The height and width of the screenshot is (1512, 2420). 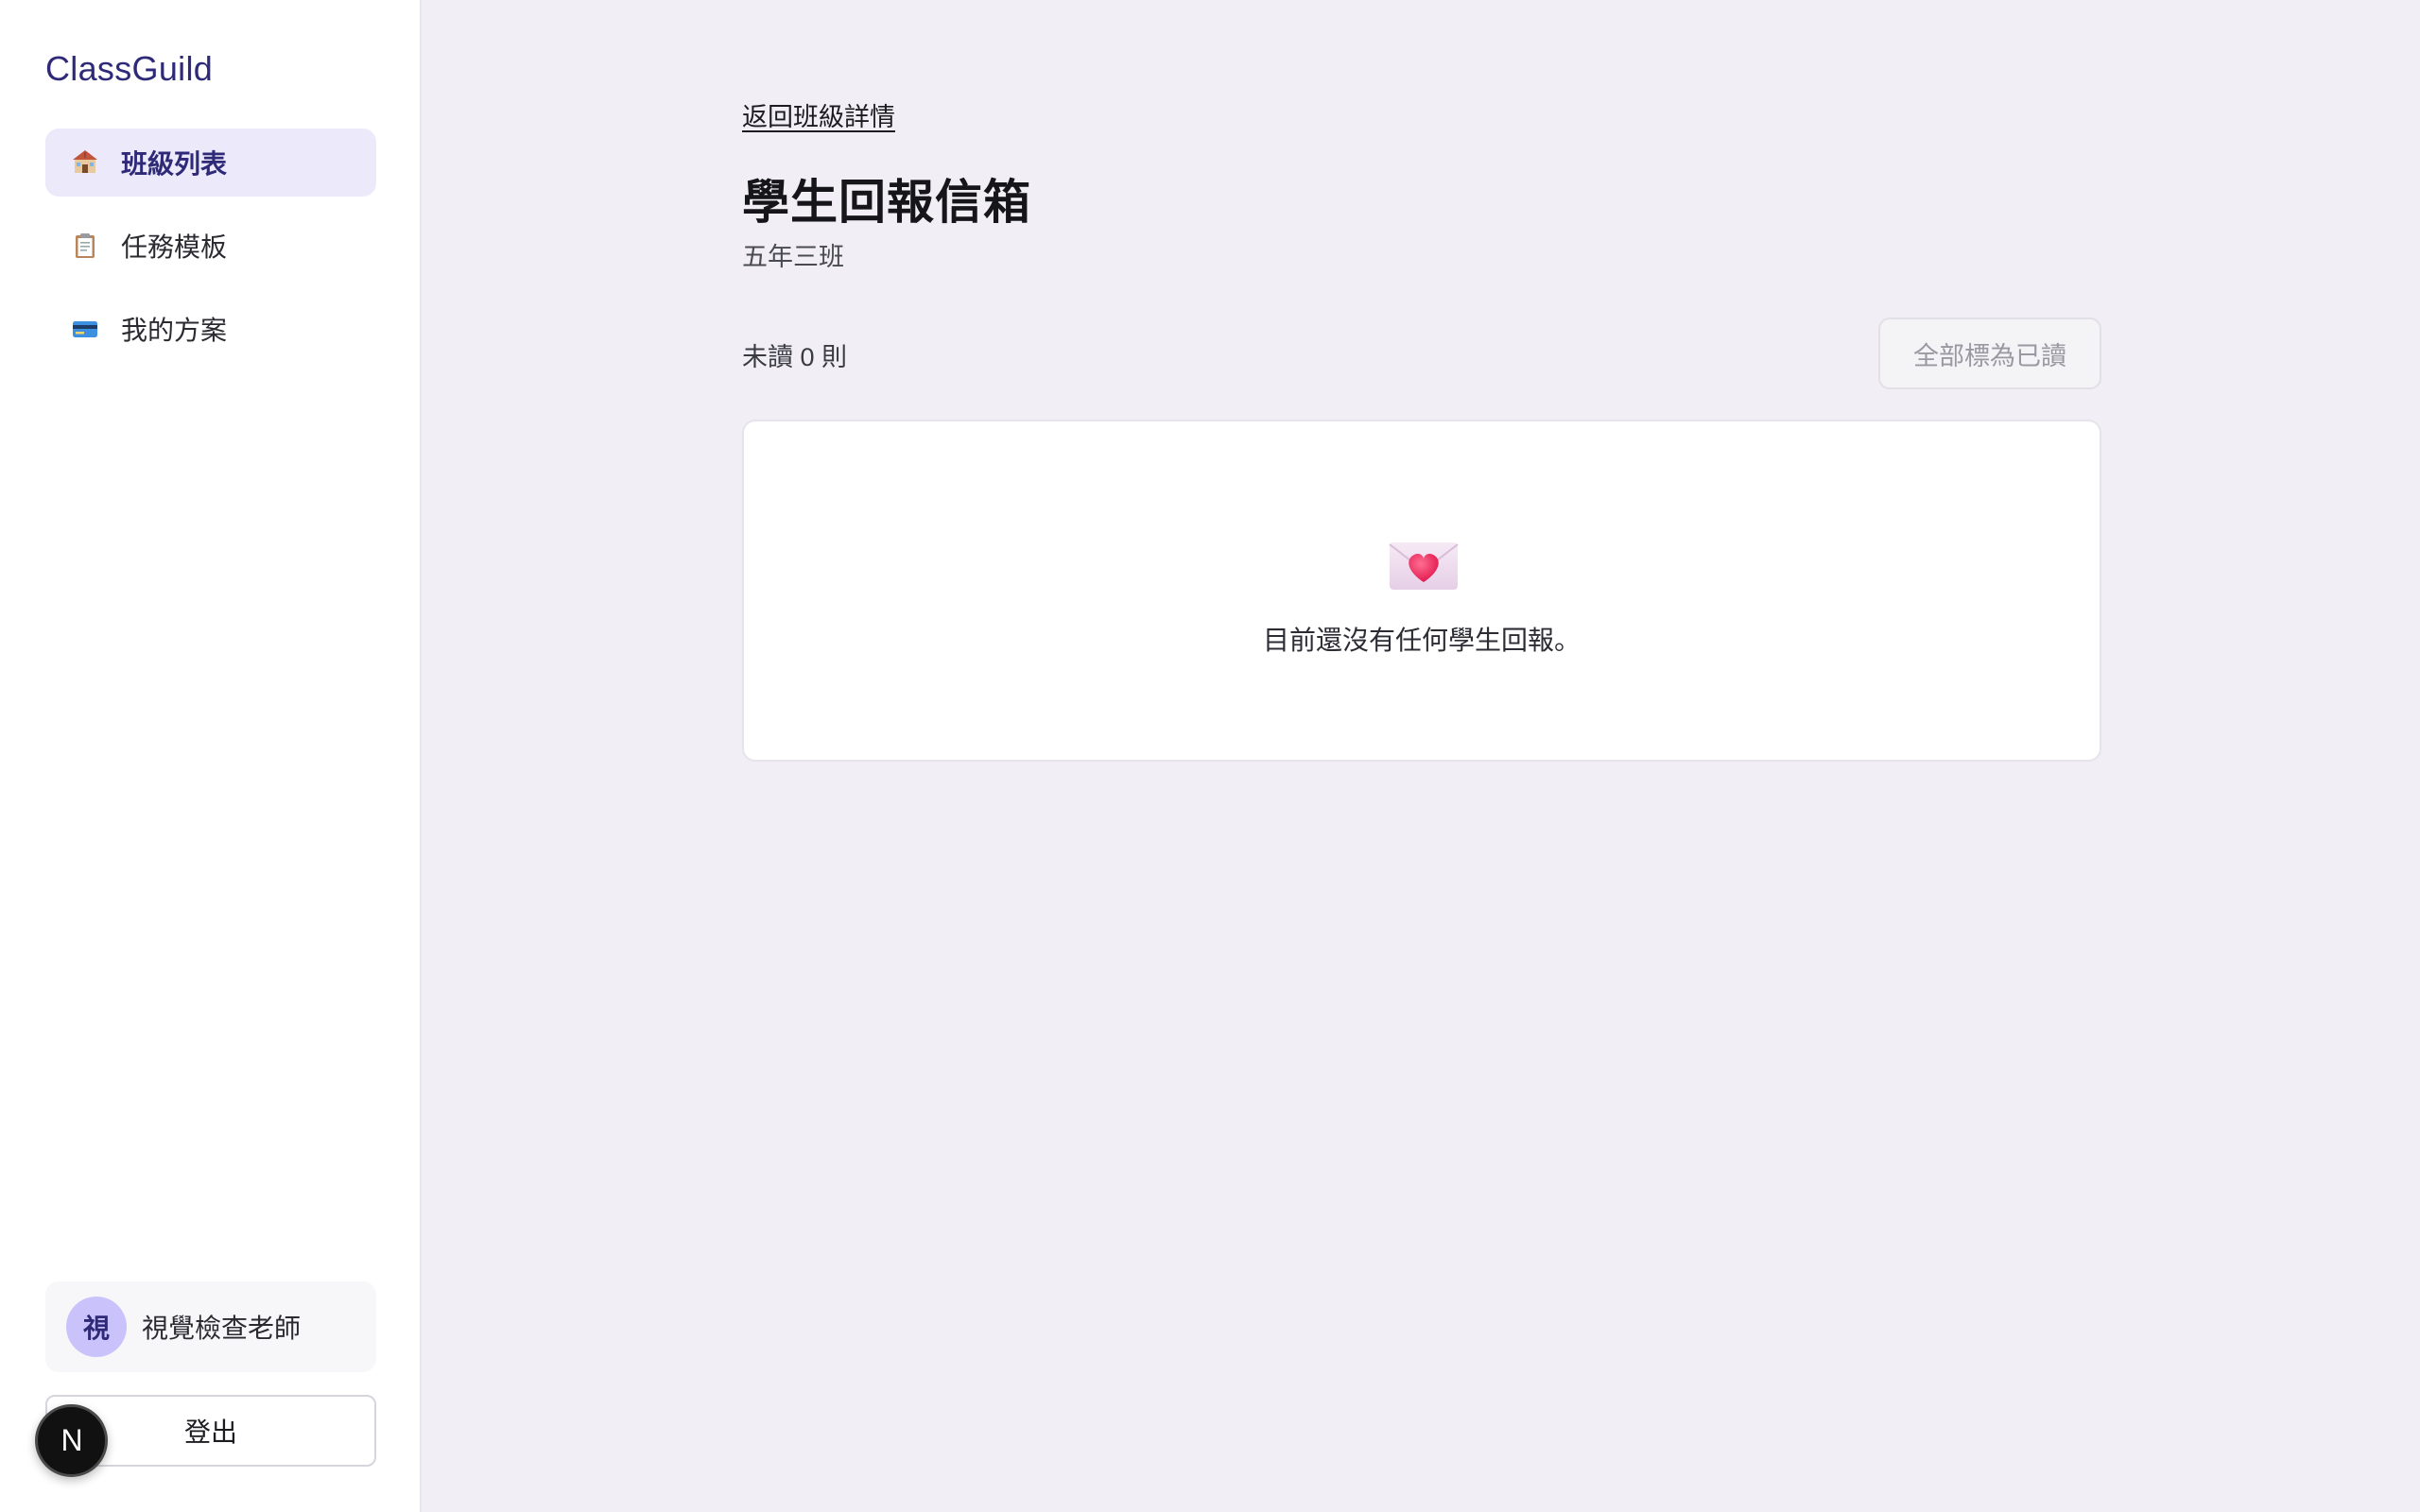 What do you see at coordinates (85, 246) in the screenshot?
I see `clipboard-icon` at bounding box center [85, 246].